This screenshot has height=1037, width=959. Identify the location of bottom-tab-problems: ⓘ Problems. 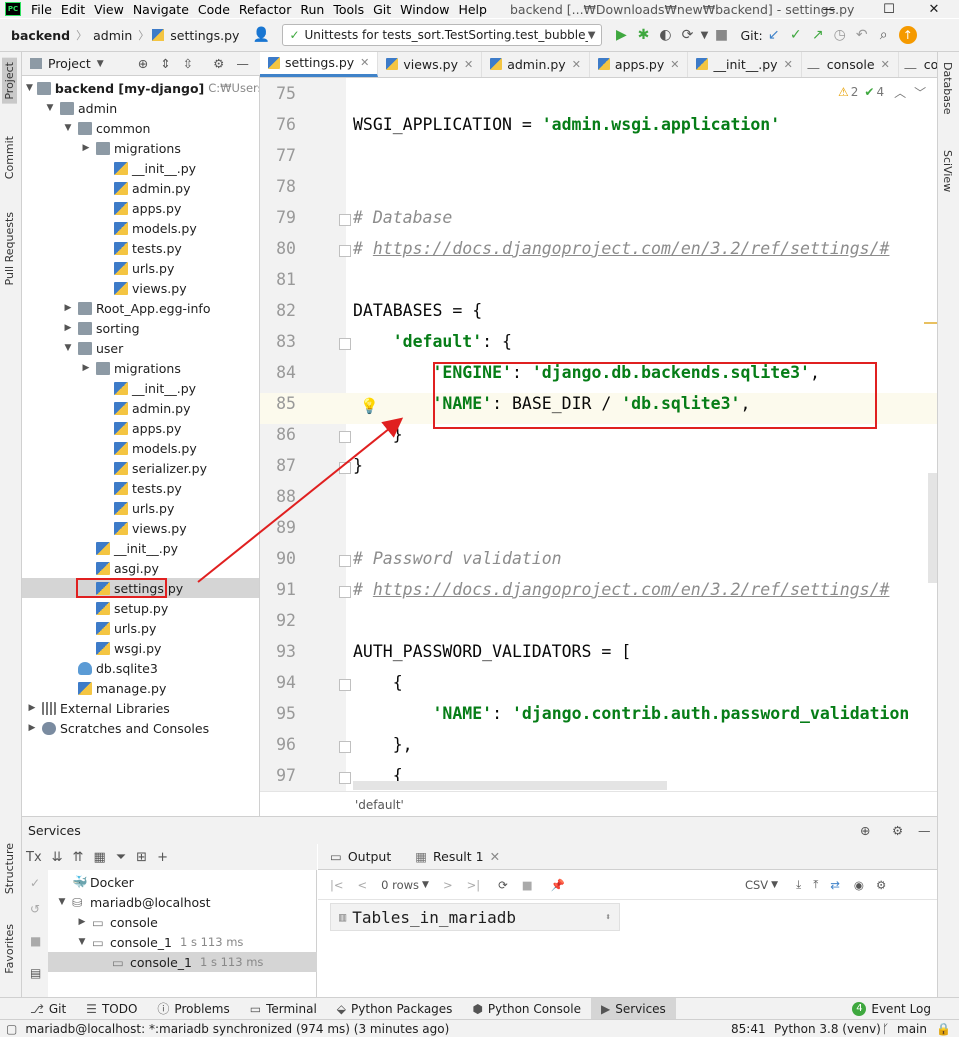
(193, 1009).